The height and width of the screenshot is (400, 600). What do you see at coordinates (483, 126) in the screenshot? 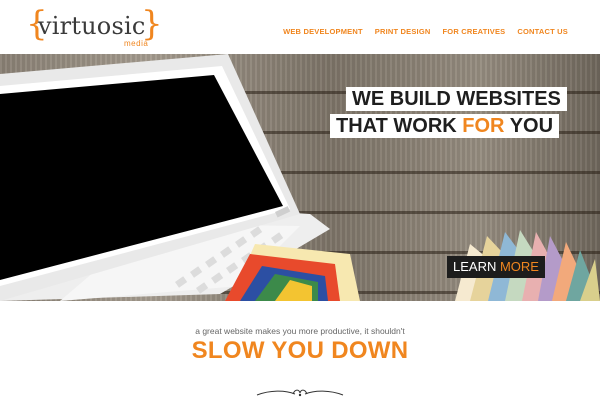
I see `hero-headline-accent: FOR` at bounding box center [483, 126].